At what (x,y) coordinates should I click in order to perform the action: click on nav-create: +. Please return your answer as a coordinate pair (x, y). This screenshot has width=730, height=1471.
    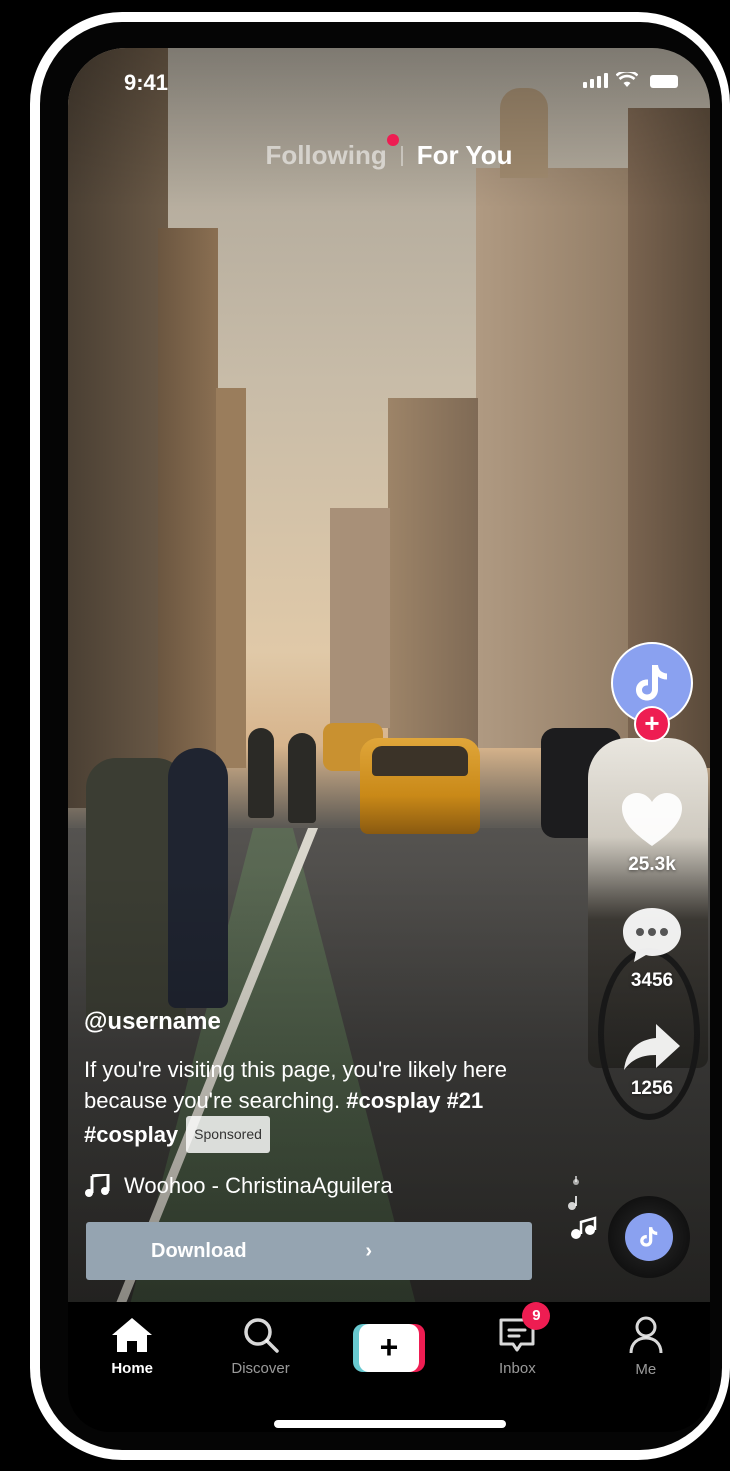
    Looking at the image, I should click on (389, 1346).